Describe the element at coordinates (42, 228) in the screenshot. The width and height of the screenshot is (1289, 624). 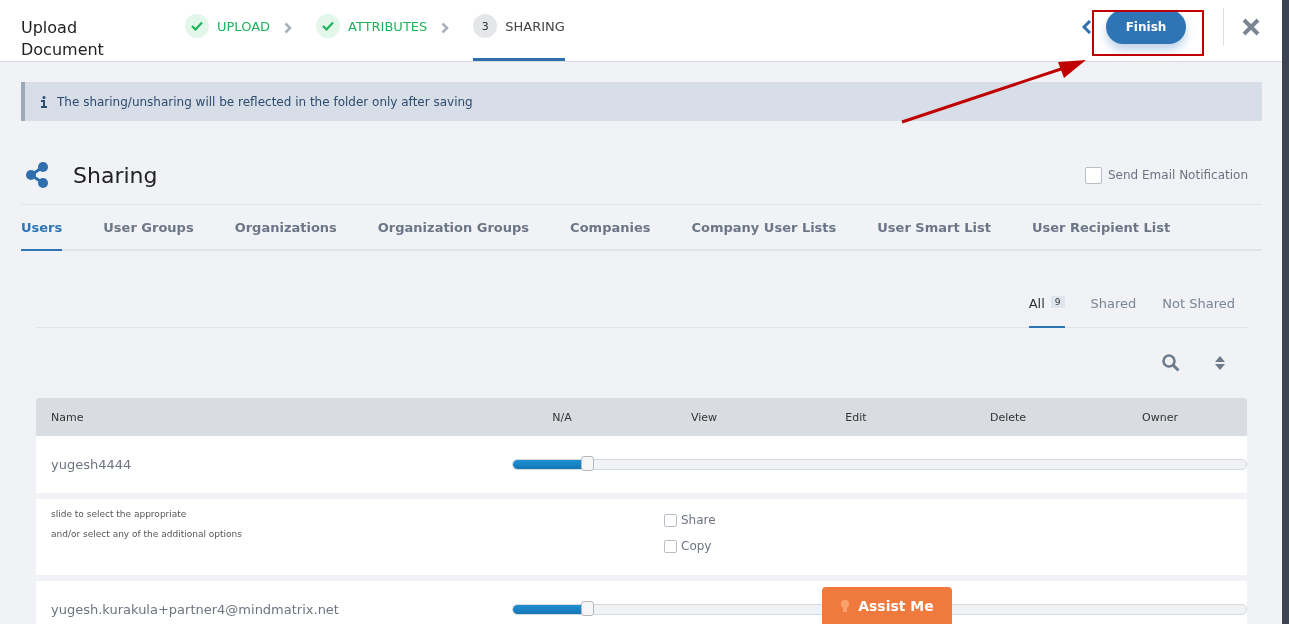
I see `tab: Users` at that location.